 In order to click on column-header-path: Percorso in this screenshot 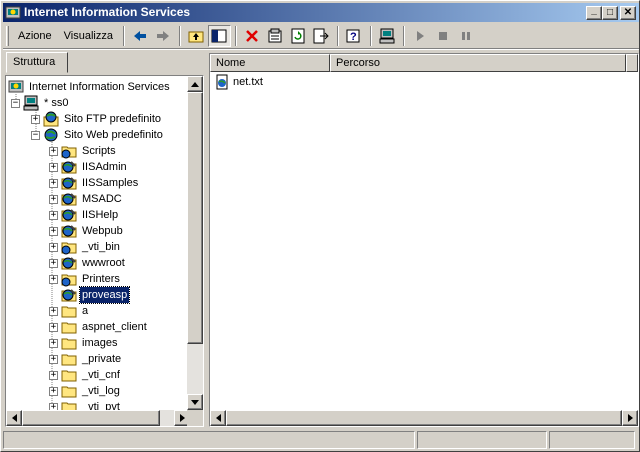, I will do `click(478, 63)`.